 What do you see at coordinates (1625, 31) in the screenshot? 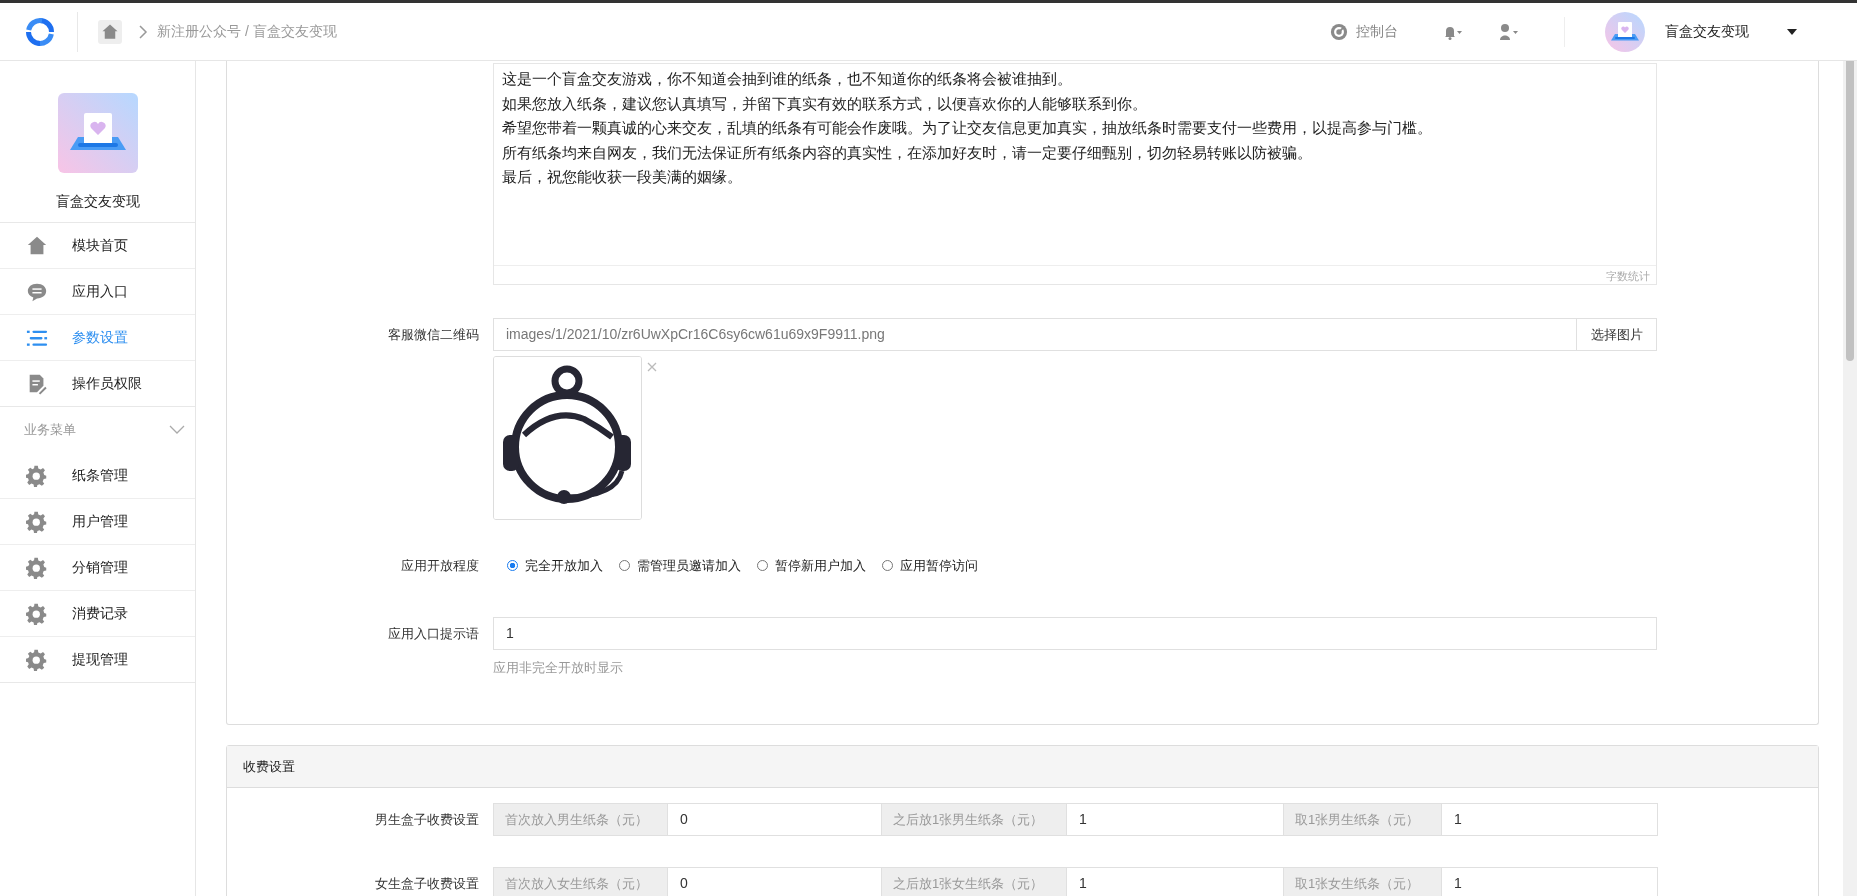
I see `avatar-icon` at bounding box center [1625, 31].